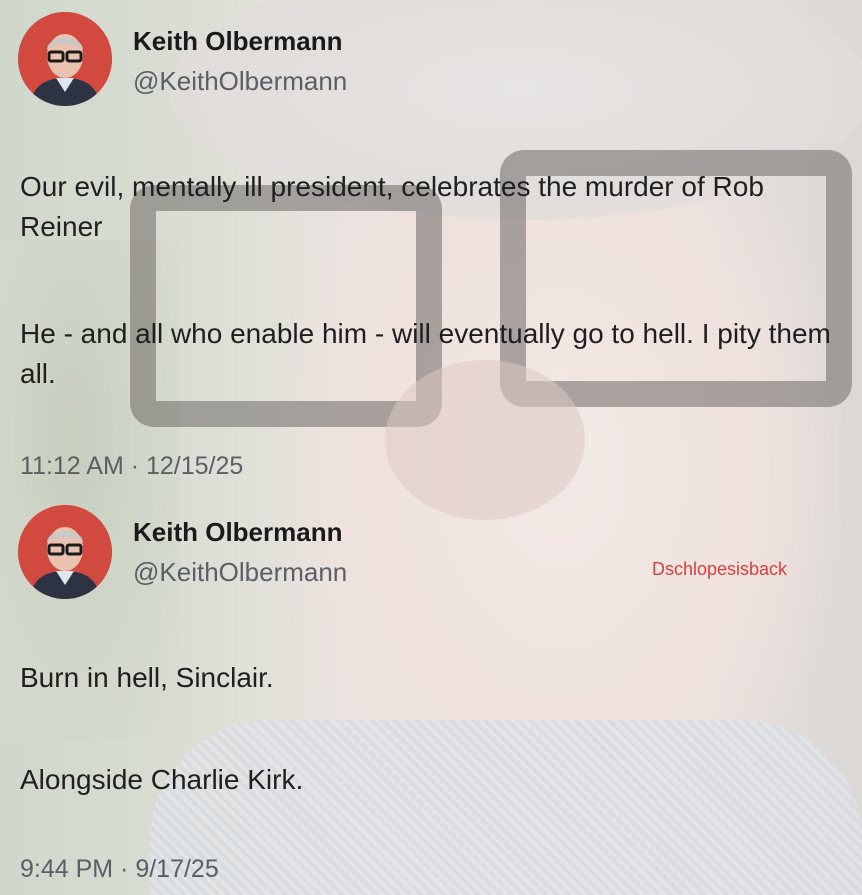 This screenshot has width=862, height=895. Describe the element at coordinates (720, 569) in the screenshot. I see `watermark-text: Dschlopesisback` at that location.